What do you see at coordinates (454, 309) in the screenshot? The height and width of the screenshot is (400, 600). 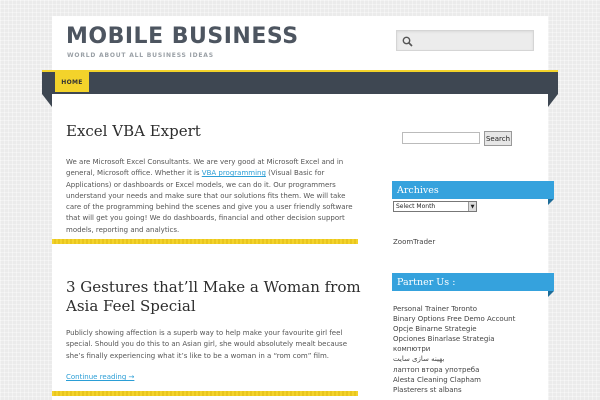 I see `partner-link: Personal Trainer Toronto` at bounding box center [454, 309].